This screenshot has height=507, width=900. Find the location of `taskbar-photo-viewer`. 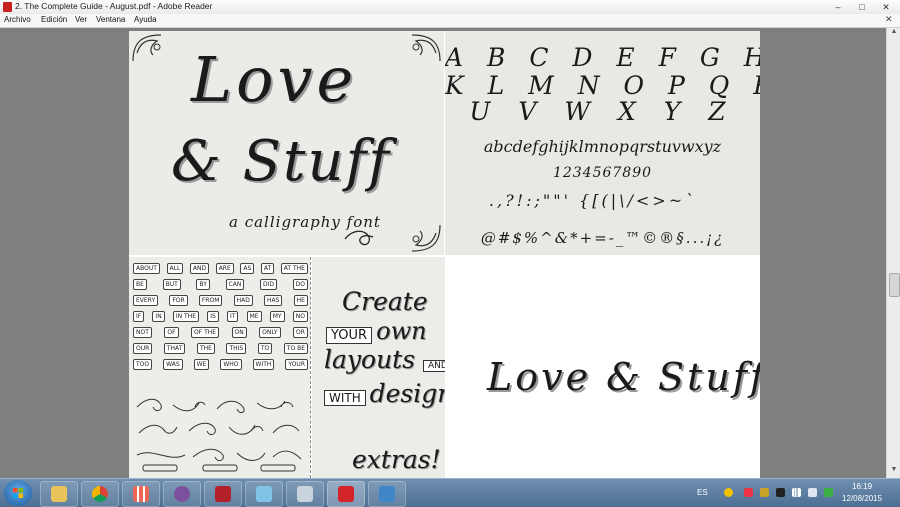

taskbar-photo-viewer is located at coordinates (387, 494).